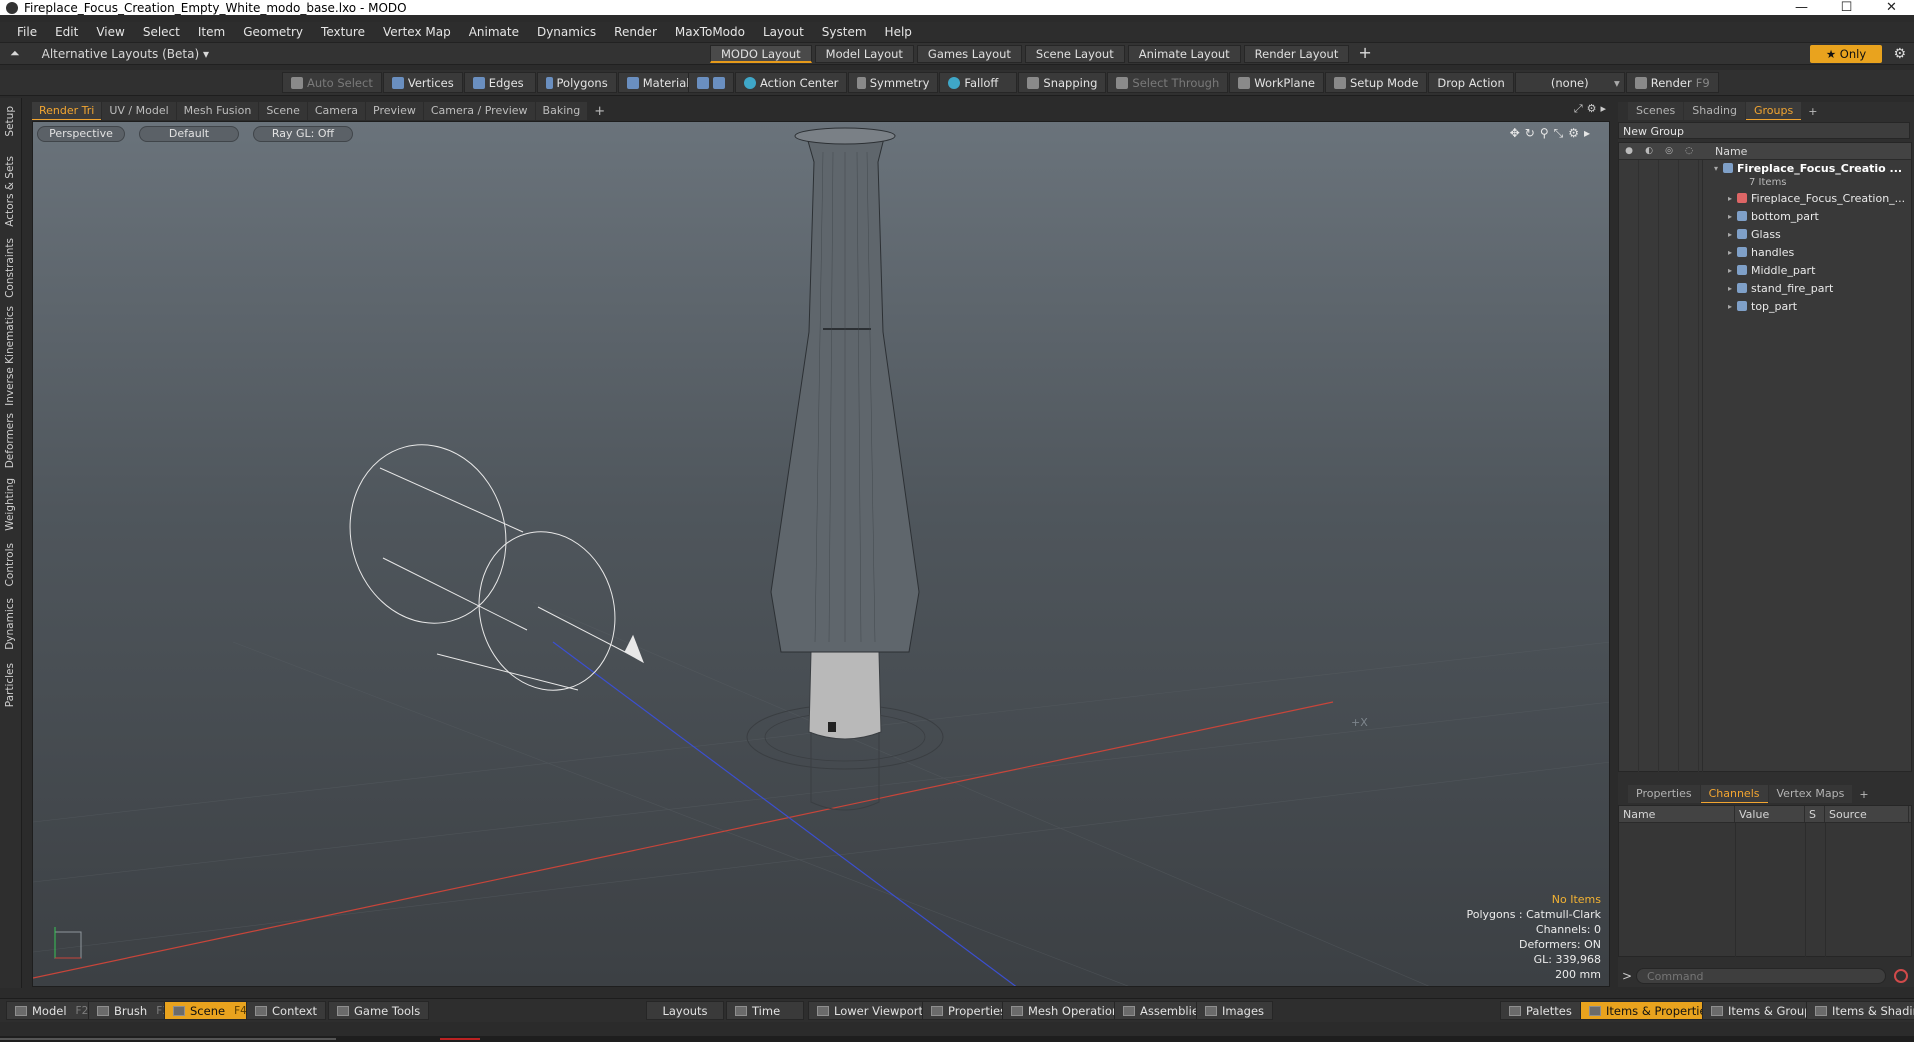  What do you see at coordinates (893, 82) in the screenshot?
I see `symmetry-button: Symmetry` at bounding box center [893, 82].